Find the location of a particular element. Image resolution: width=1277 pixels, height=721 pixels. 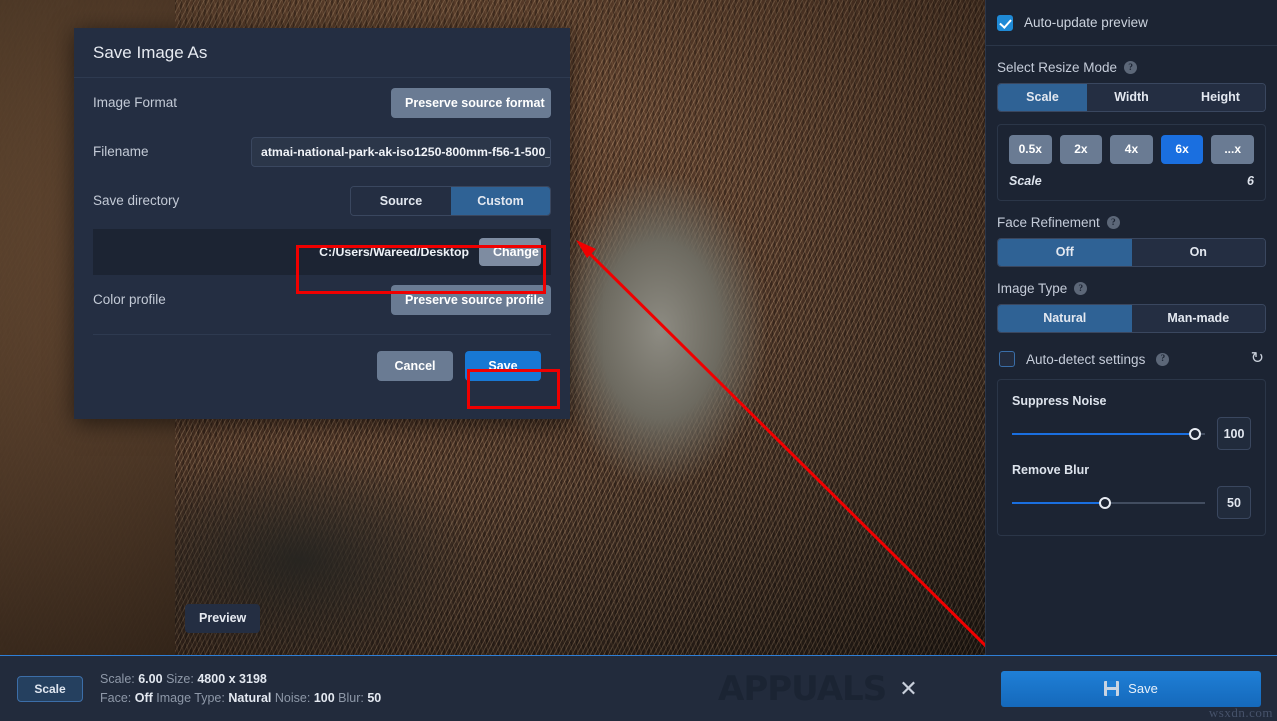

color-profile-label: Color profile is located at coordinates (129, 299).